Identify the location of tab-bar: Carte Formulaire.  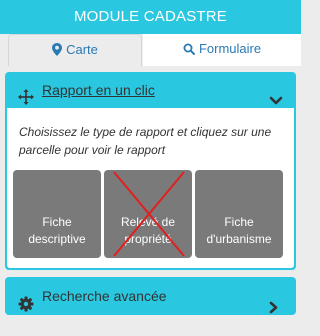
(150, 50).